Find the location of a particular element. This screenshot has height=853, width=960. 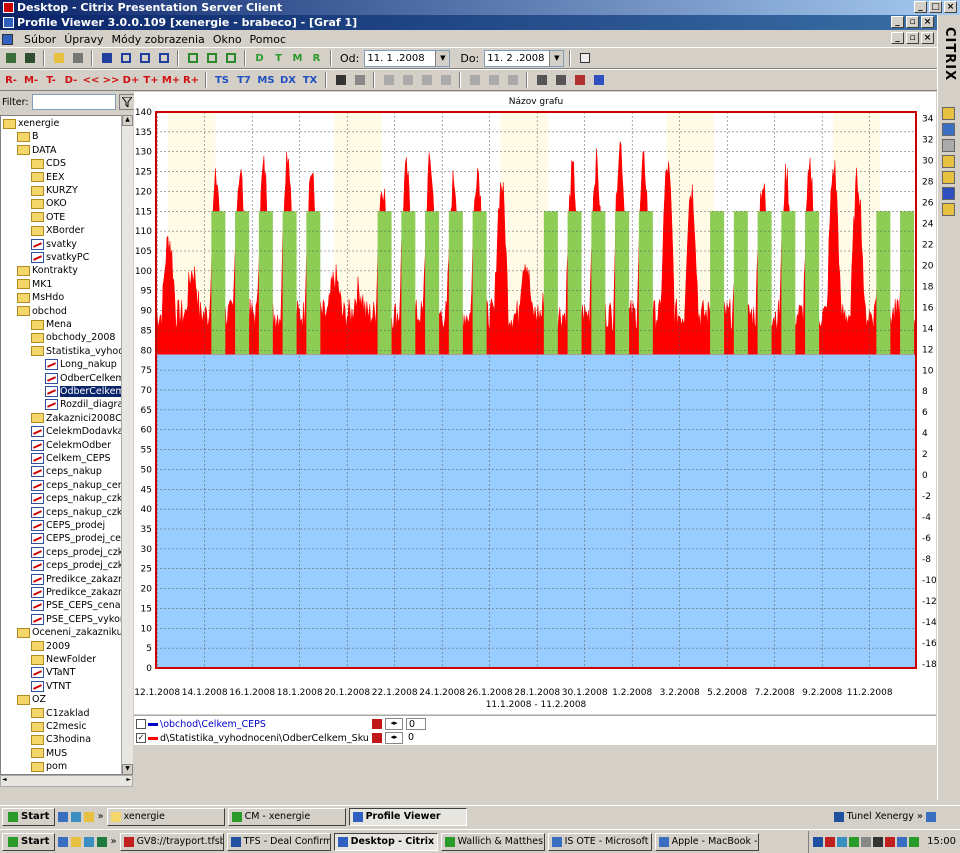

series-checkbox is located at coordinates (141, 724).